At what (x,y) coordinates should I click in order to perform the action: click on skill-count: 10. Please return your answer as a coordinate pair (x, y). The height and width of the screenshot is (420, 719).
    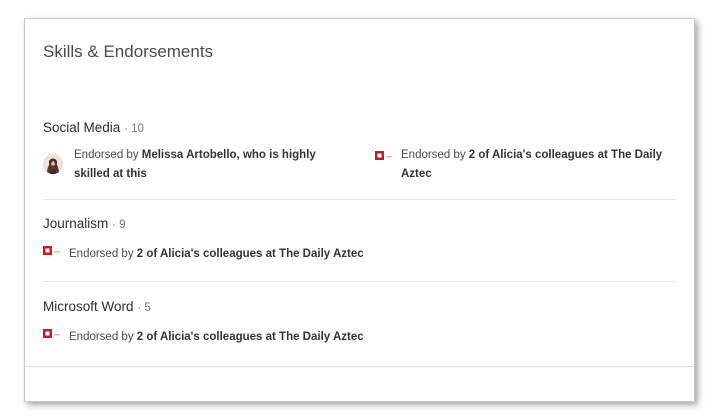
    Looking at the image, I should click on (137, 129).